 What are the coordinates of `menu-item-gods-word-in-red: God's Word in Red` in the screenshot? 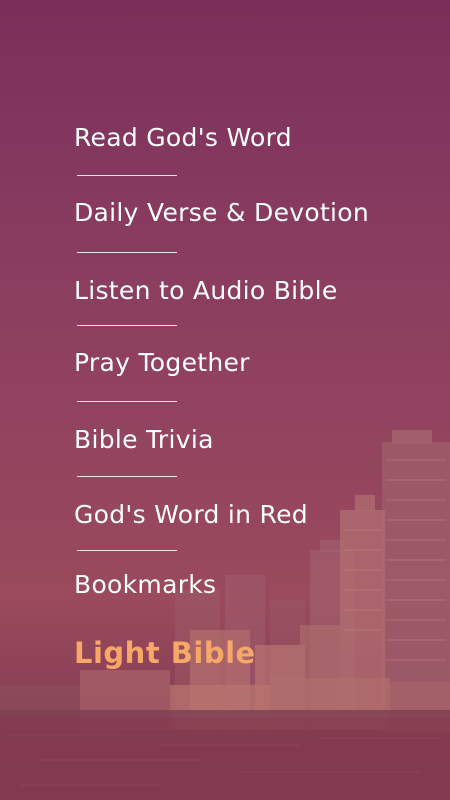 It's located at (254, 515).